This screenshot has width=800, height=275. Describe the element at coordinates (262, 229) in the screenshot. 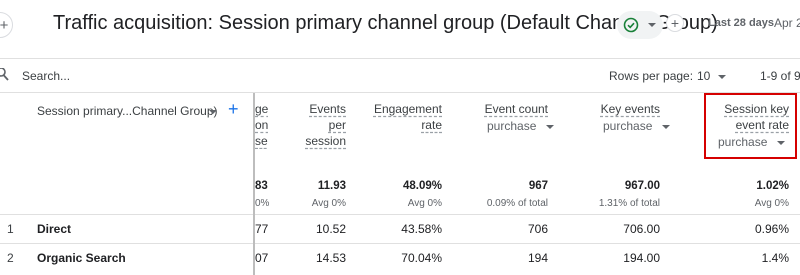

I see `row-partial-value: 77` at that location.